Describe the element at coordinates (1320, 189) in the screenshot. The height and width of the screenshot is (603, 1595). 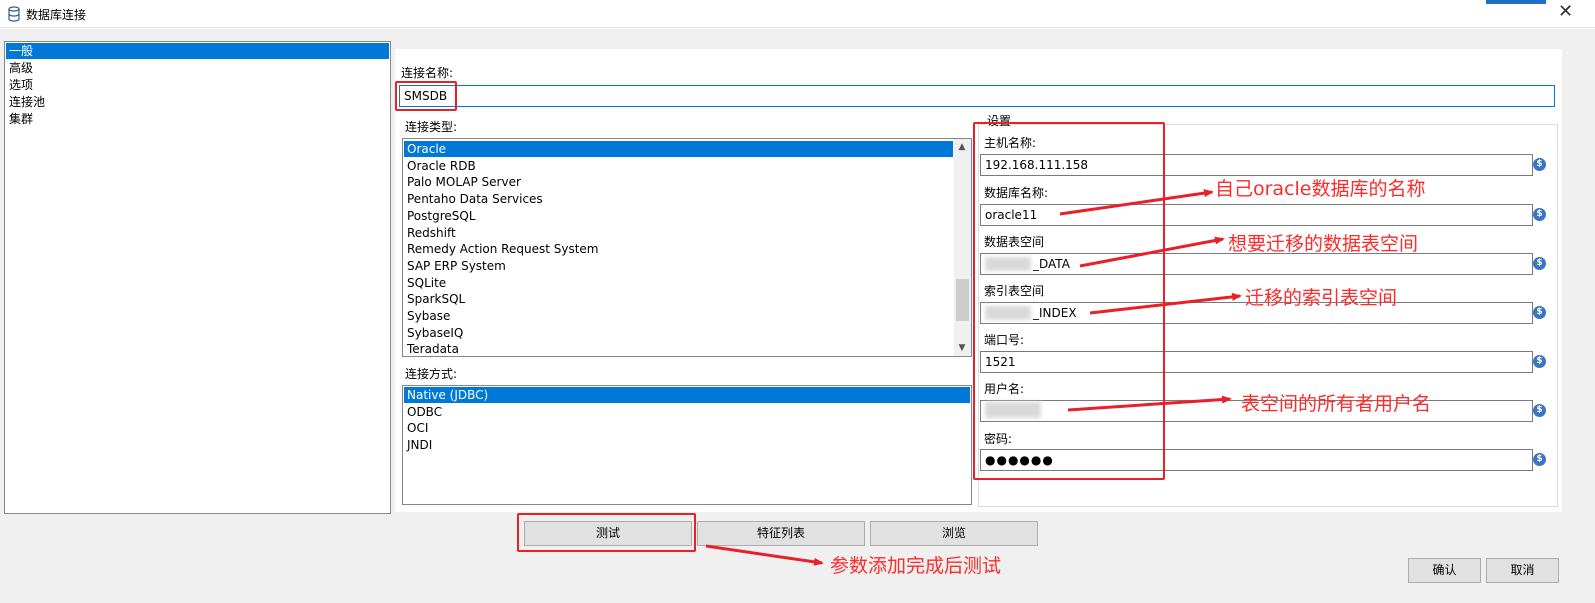
I see `annotation-db-name: 自己oracle数据库的名称` at that location.